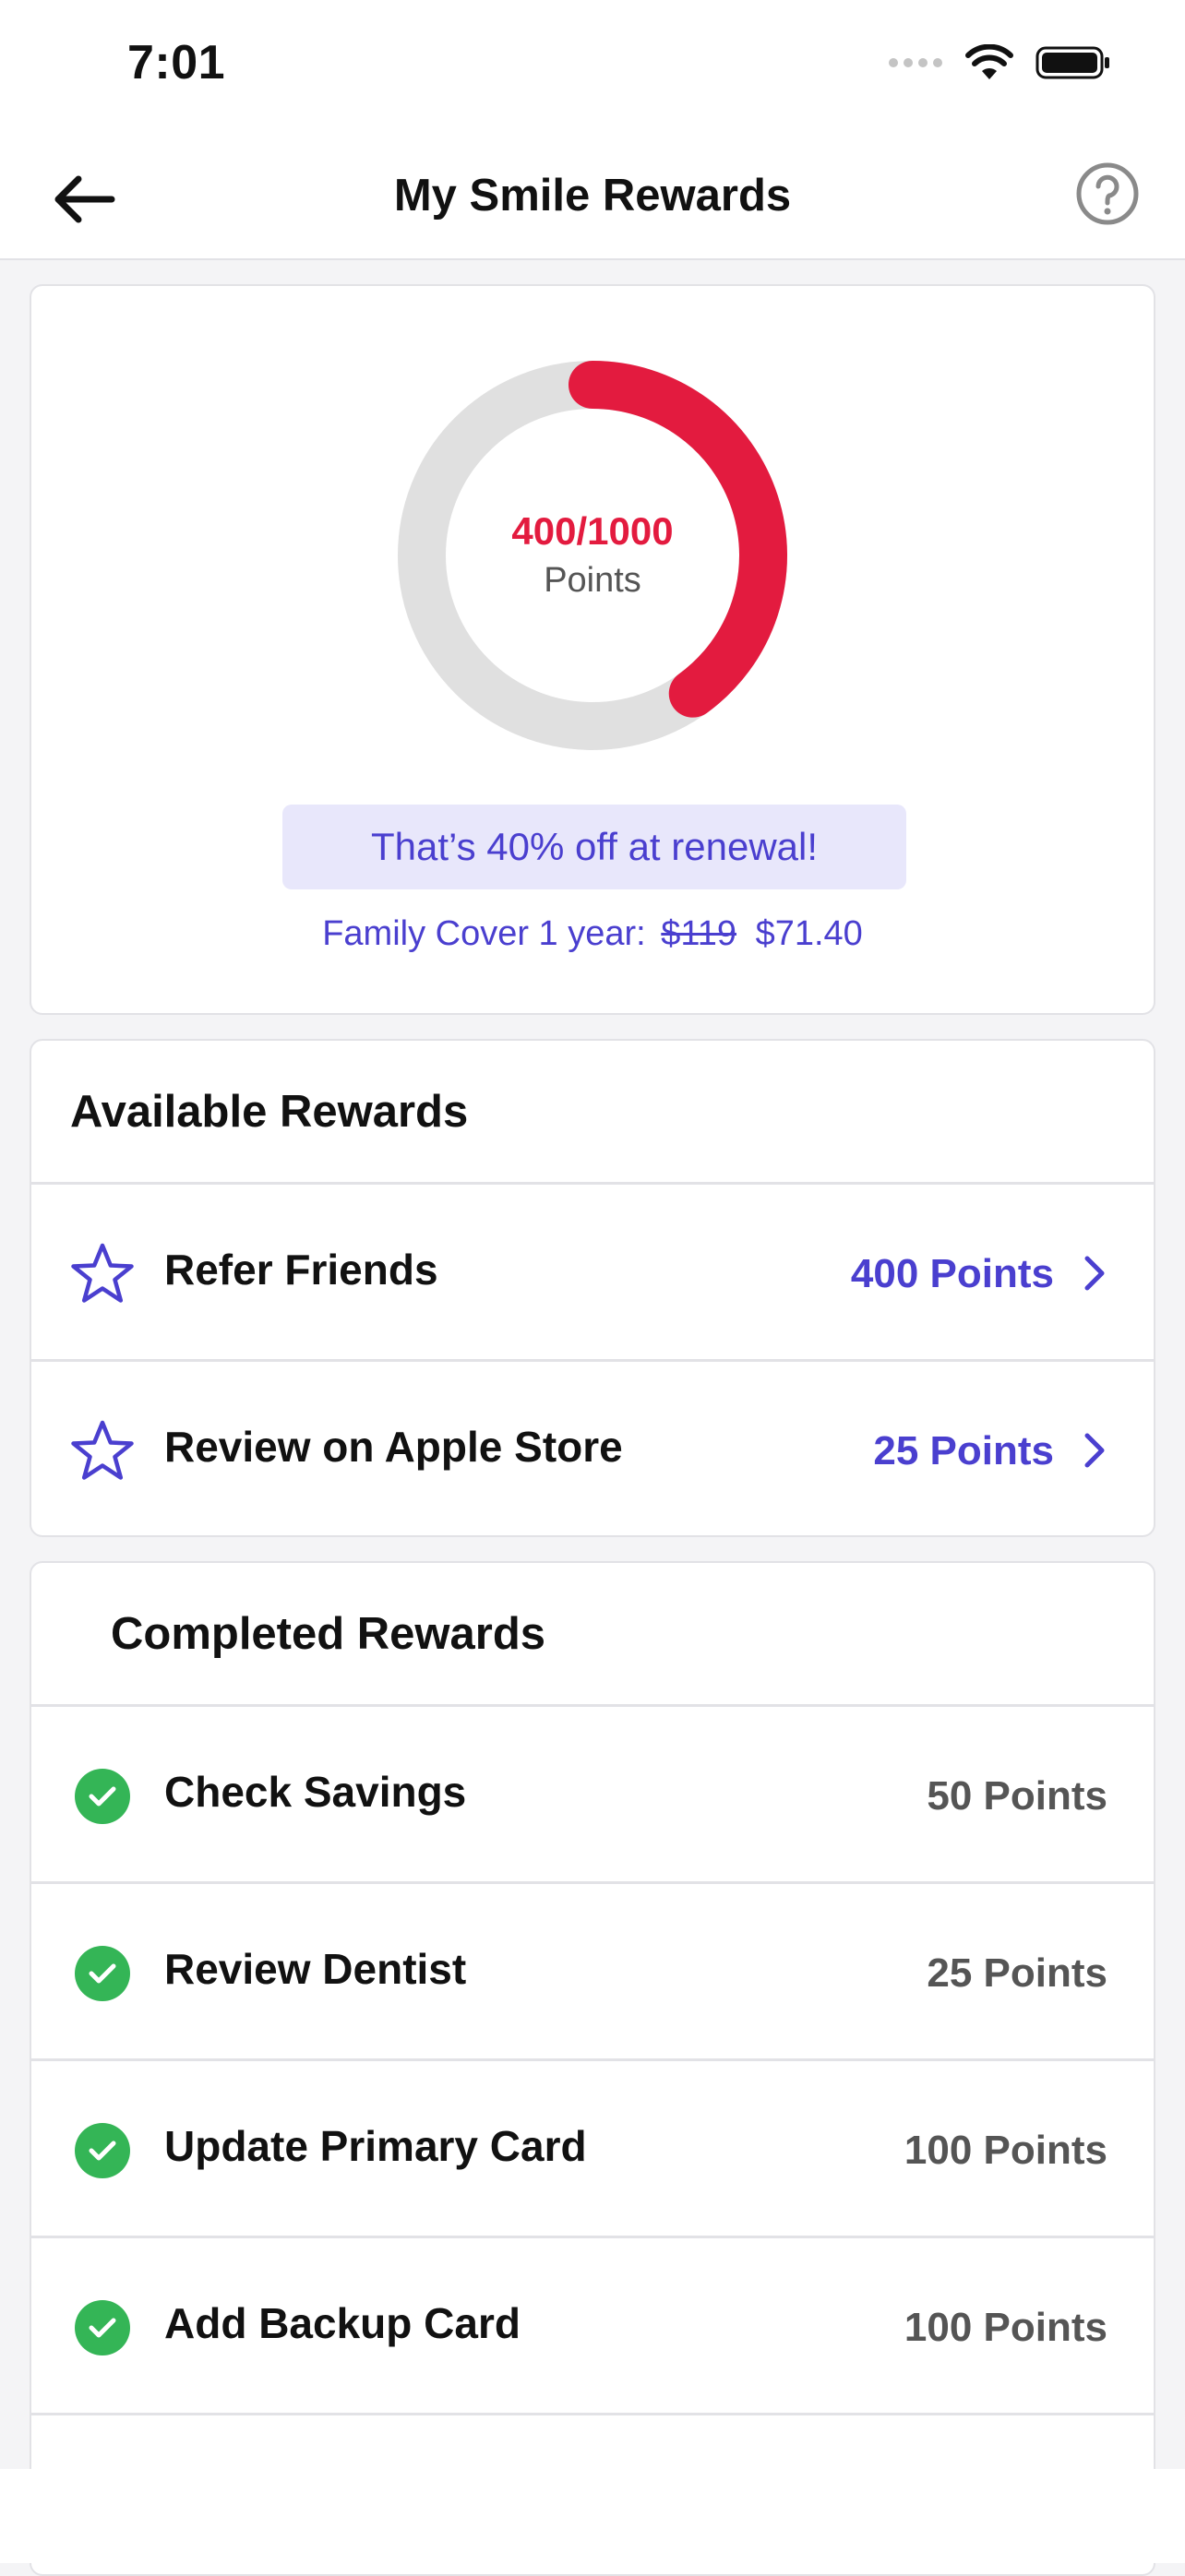  What do you see at coordinates (592, 196) in the screenshot?
I see `page-title: My Smile Rewards` at bounding box center [592, 196].